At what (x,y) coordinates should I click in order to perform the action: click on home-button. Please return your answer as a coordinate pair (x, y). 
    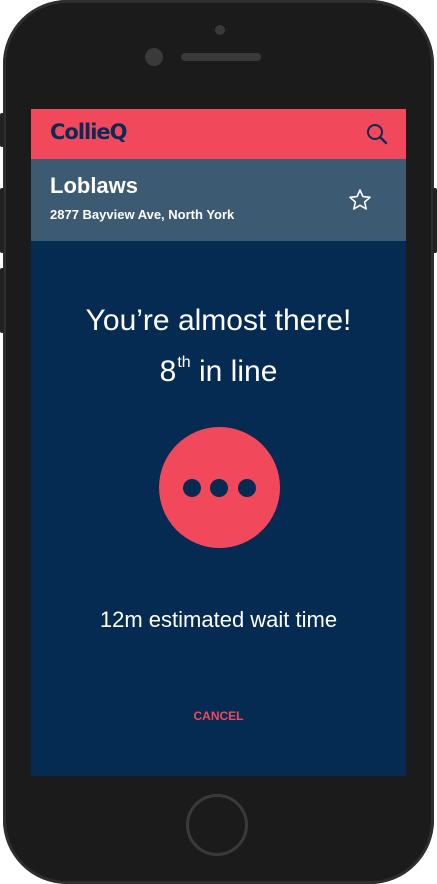
    Looking at the image, I should click on (217, 825).